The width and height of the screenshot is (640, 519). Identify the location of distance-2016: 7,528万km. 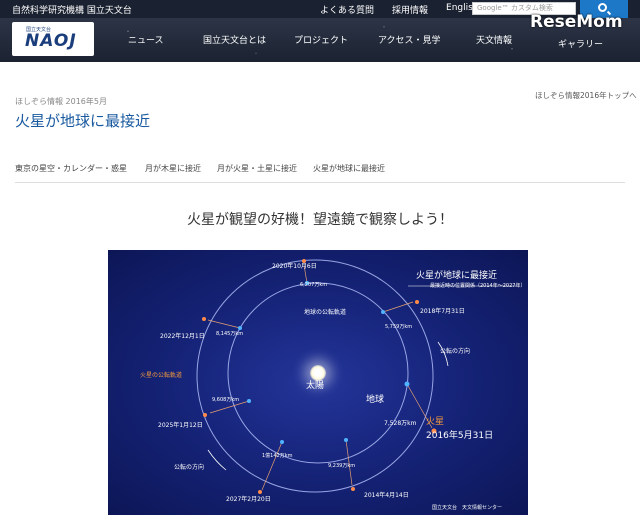
(400, 423).